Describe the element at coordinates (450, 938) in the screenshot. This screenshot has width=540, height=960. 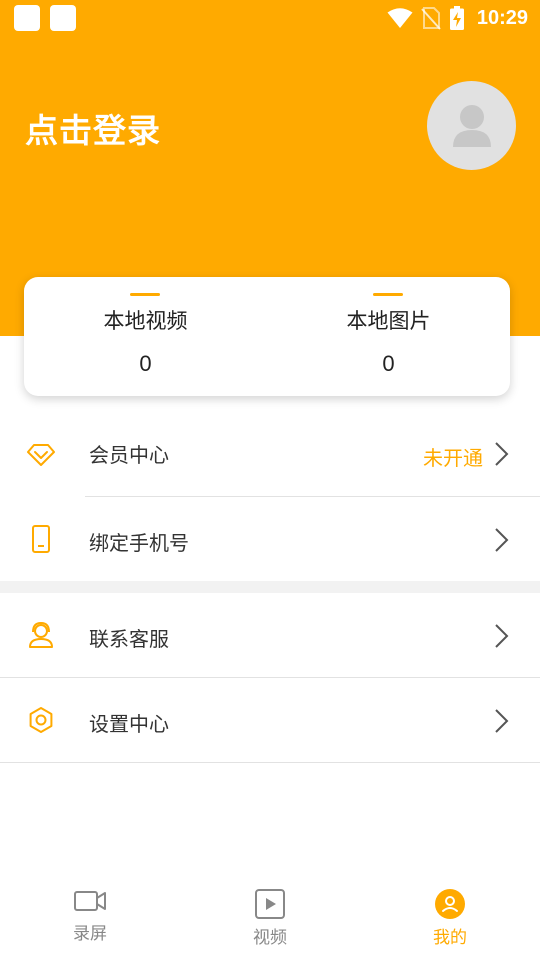
I see `tab-label: 我的` at that location.